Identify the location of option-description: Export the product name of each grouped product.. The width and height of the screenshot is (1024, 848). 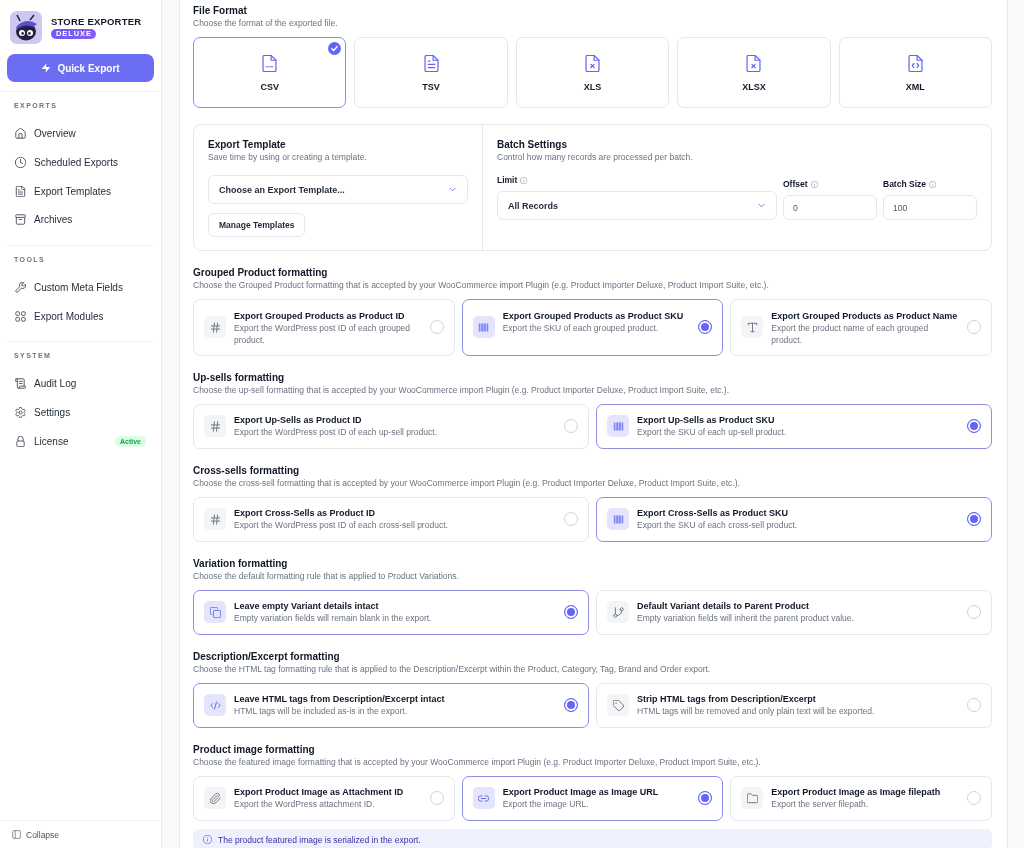
(850, 333).